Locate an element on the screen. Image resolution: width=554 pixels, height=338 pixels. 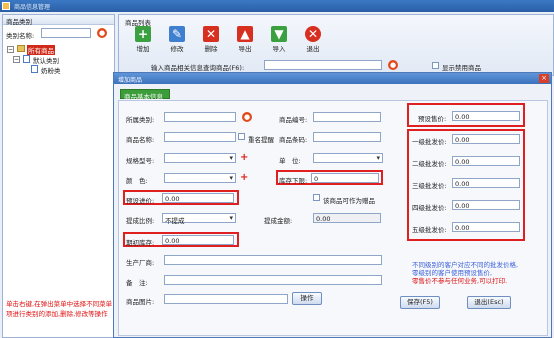
product-no-label: 商品编号: is located at coordinates (293, 120).